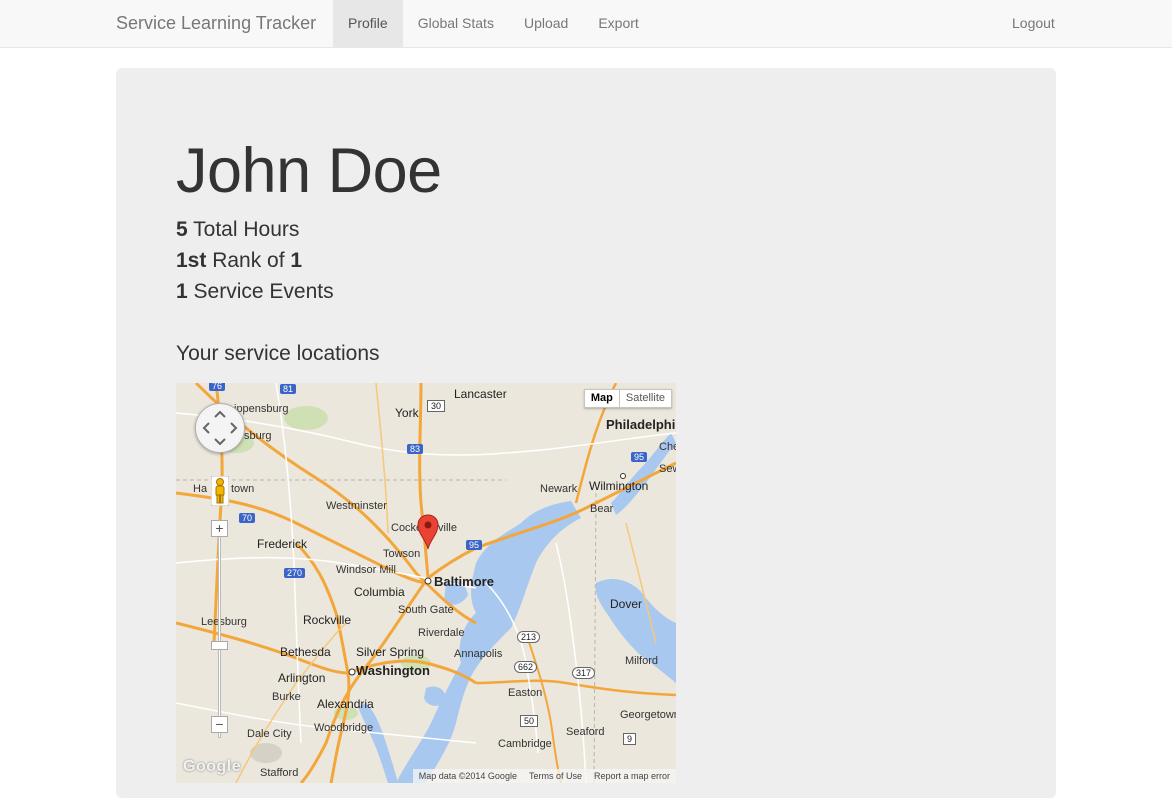 This screenshot has width=1172, height=798. What do you see at coordinates (356, 506) in the screenshot?
I see `map-place-label: Westminster` at bounding box center [356, 506].